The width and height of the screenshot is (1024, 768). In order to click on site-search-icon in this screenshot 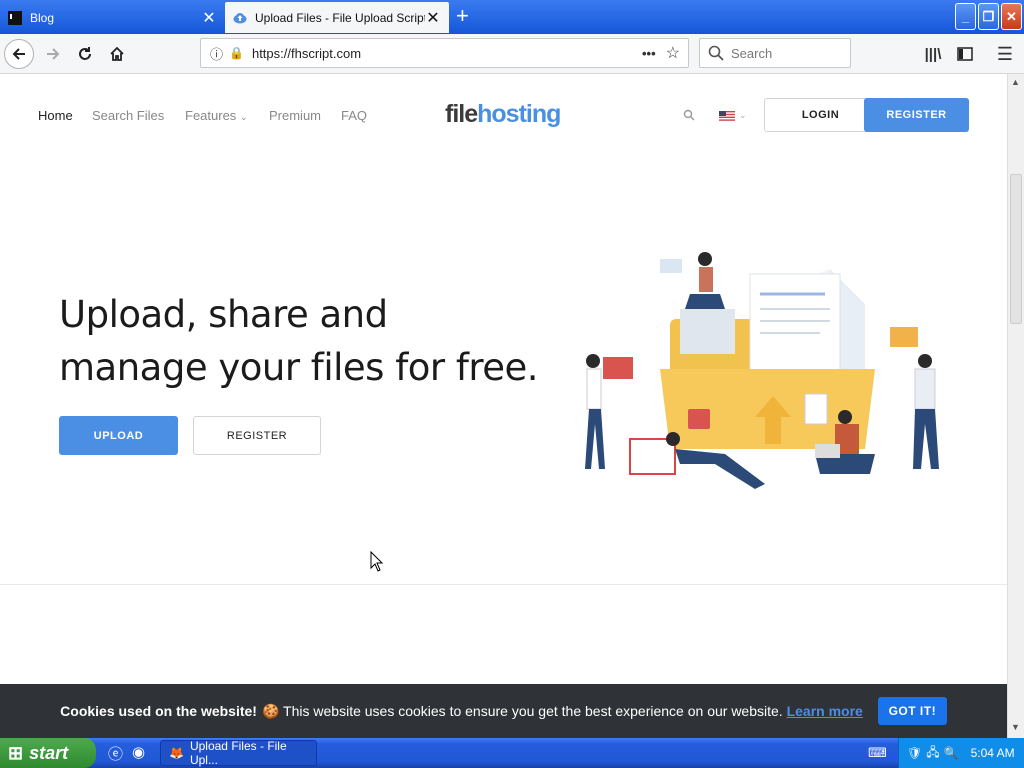, I will do `click(689, 117)`.